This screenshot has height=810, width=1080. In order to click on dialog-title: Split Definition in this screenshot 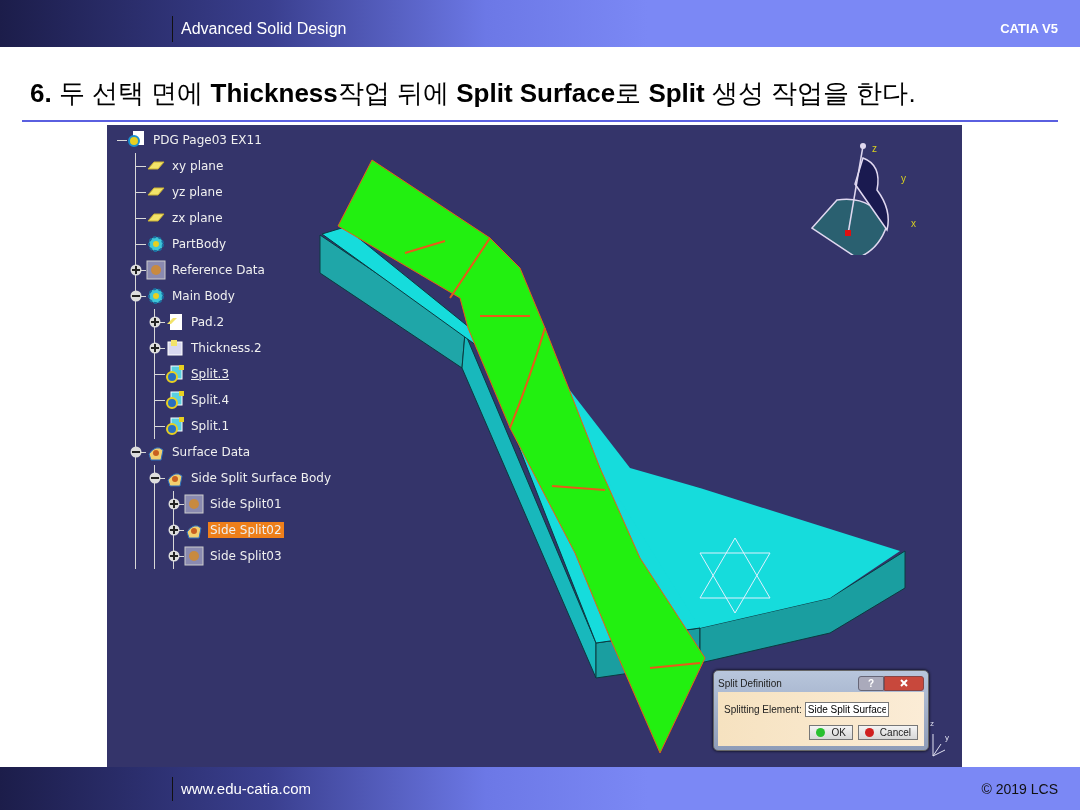, I will do `click(750, 683)`.